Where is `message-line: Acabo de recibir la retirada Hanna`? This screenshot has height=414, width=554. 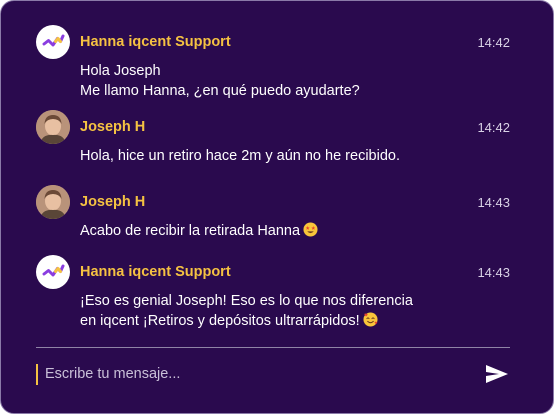 message-line: Acabo de recibir la retirada Hanna is located at coordinates (199, 232).